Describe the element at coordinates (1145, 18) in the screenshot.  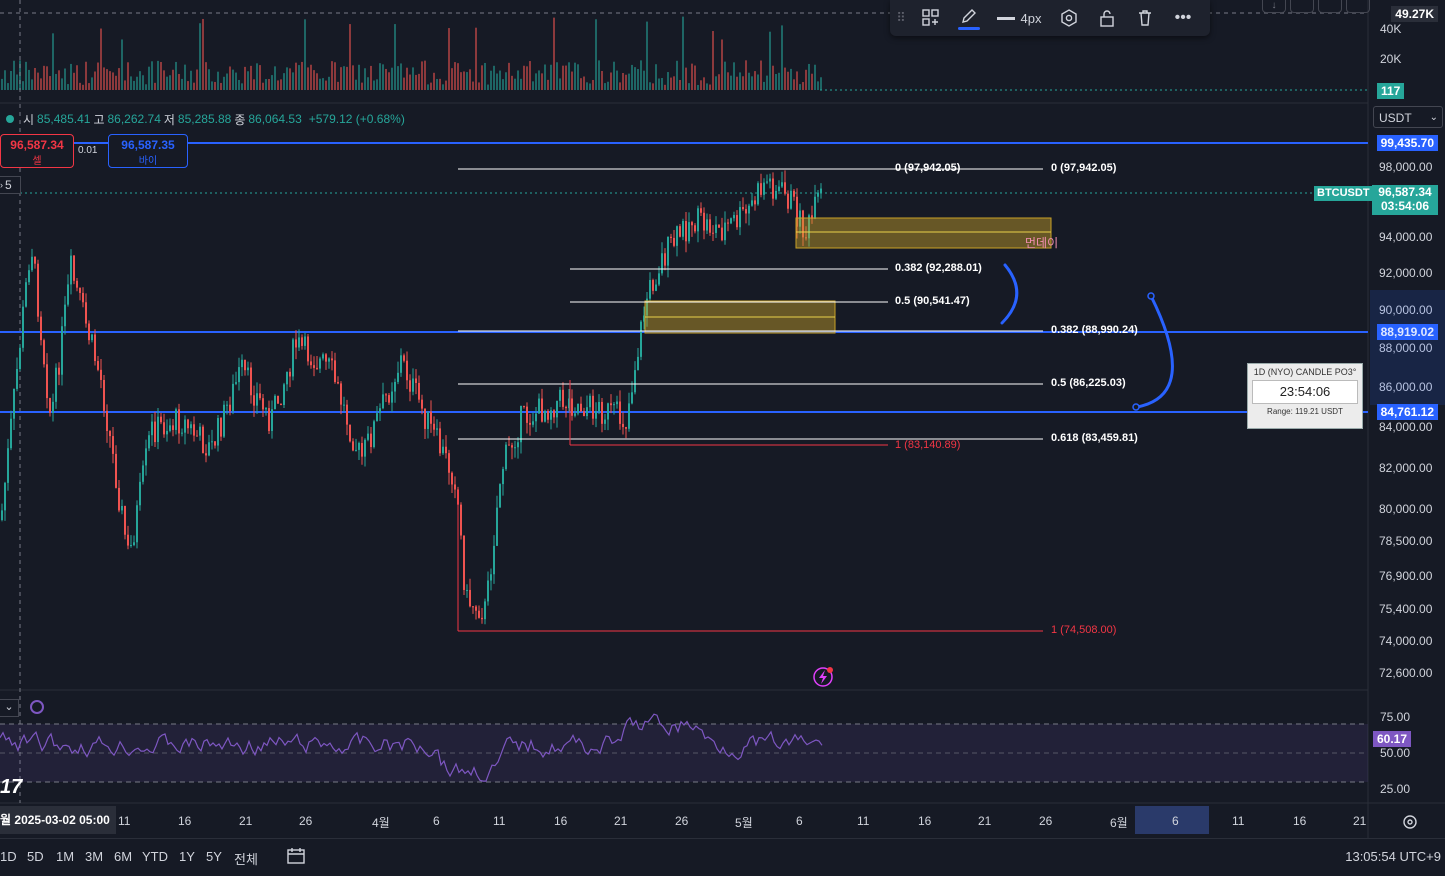
I see `trash-icon` at that location.